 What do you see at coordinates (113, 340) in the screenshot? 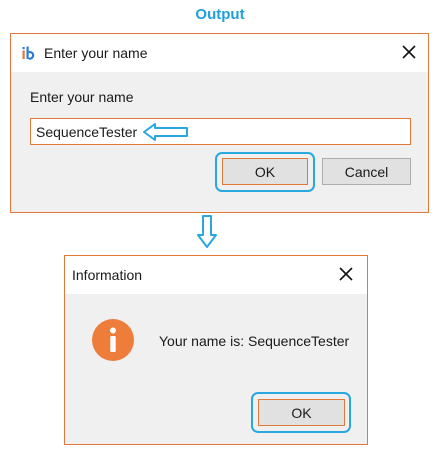
I see `info-icon` at bounding box center [113, 340].